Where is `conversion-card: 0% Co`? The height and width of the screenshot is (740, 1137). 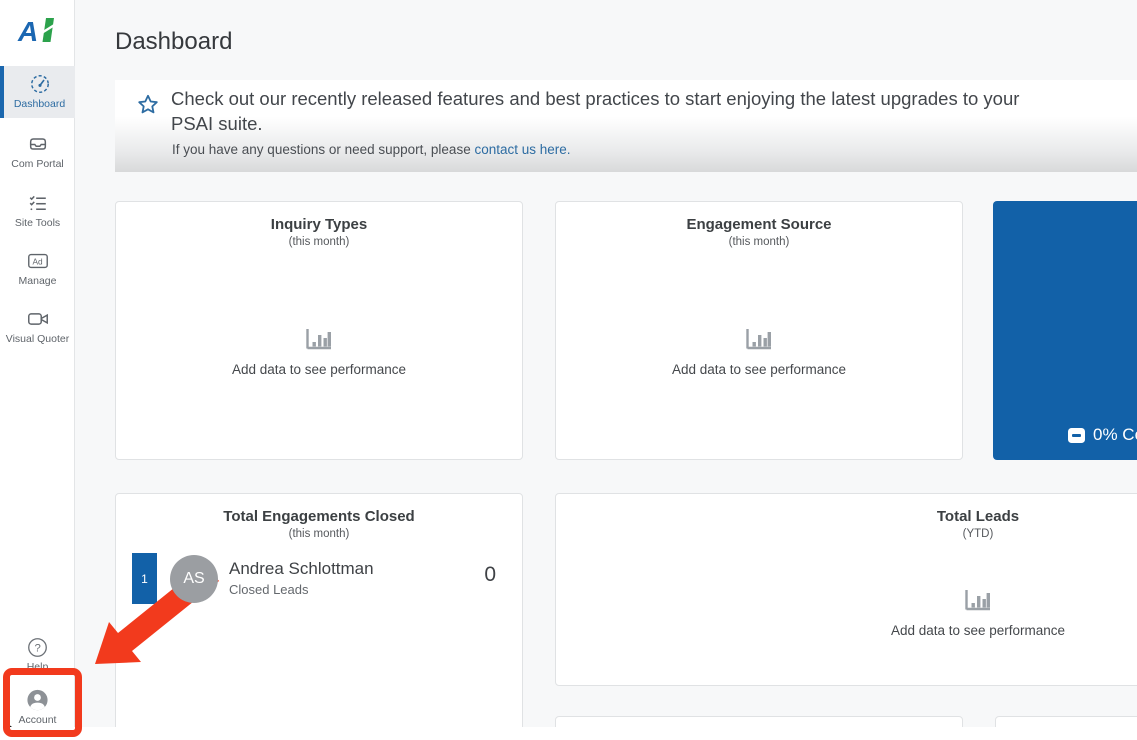 conversion-card: 0% Co is located at coordinates (1065, 330).